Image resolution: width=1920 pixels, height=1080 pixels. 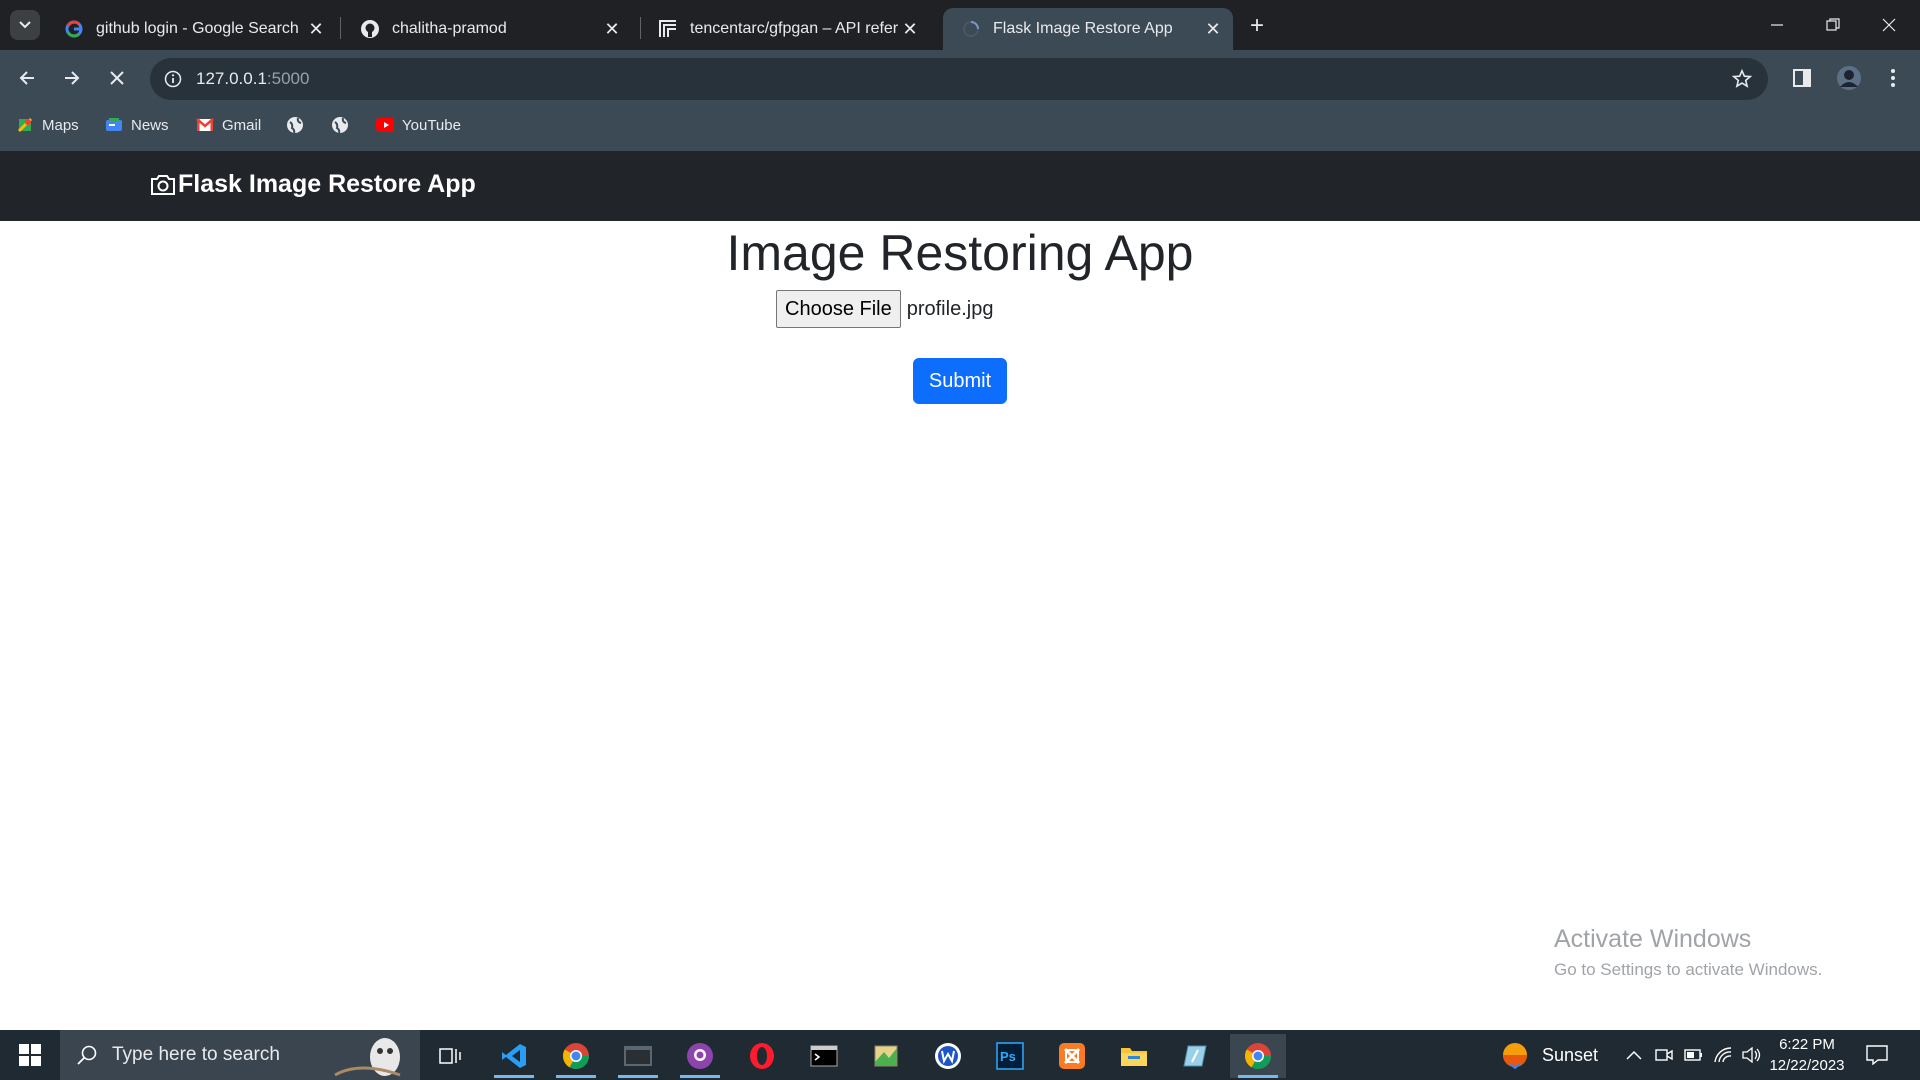 I want to click on tab-github: chalitha-pramod ✕, so click(x=487, y=29).